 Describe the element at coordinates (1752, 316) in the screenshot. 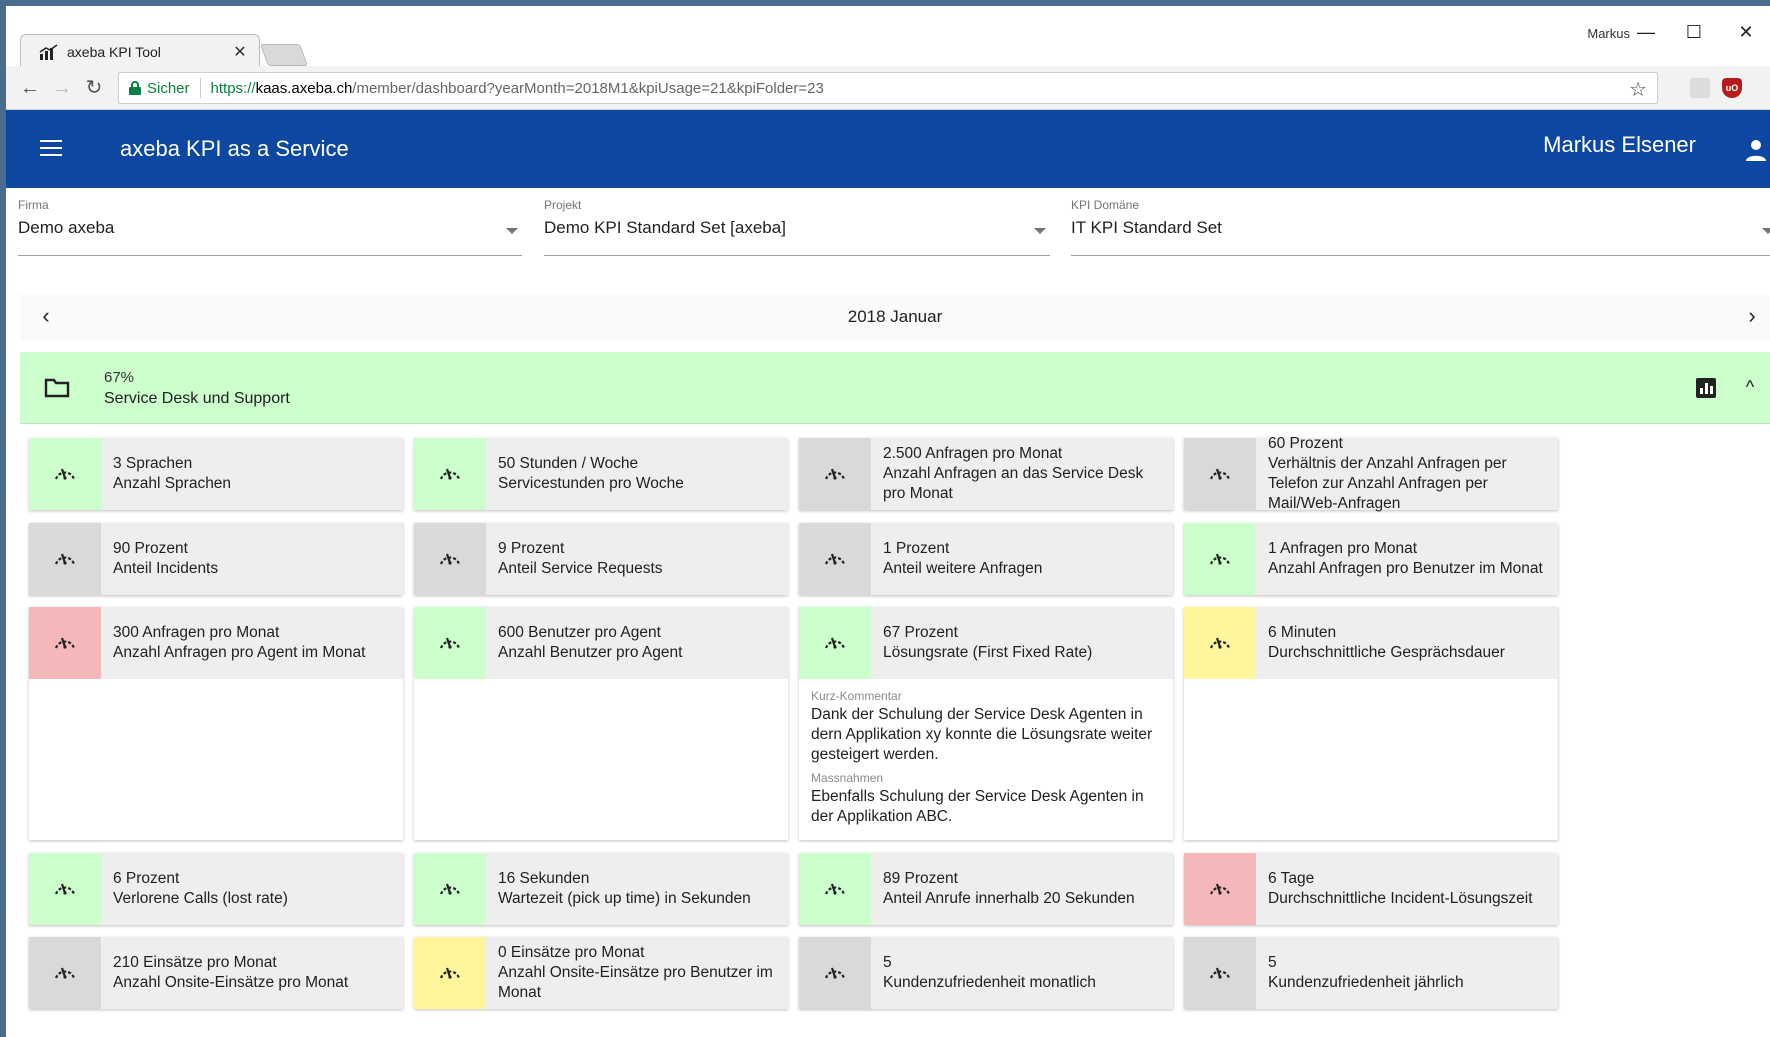

I see `next-month-icon: ›` at that location.